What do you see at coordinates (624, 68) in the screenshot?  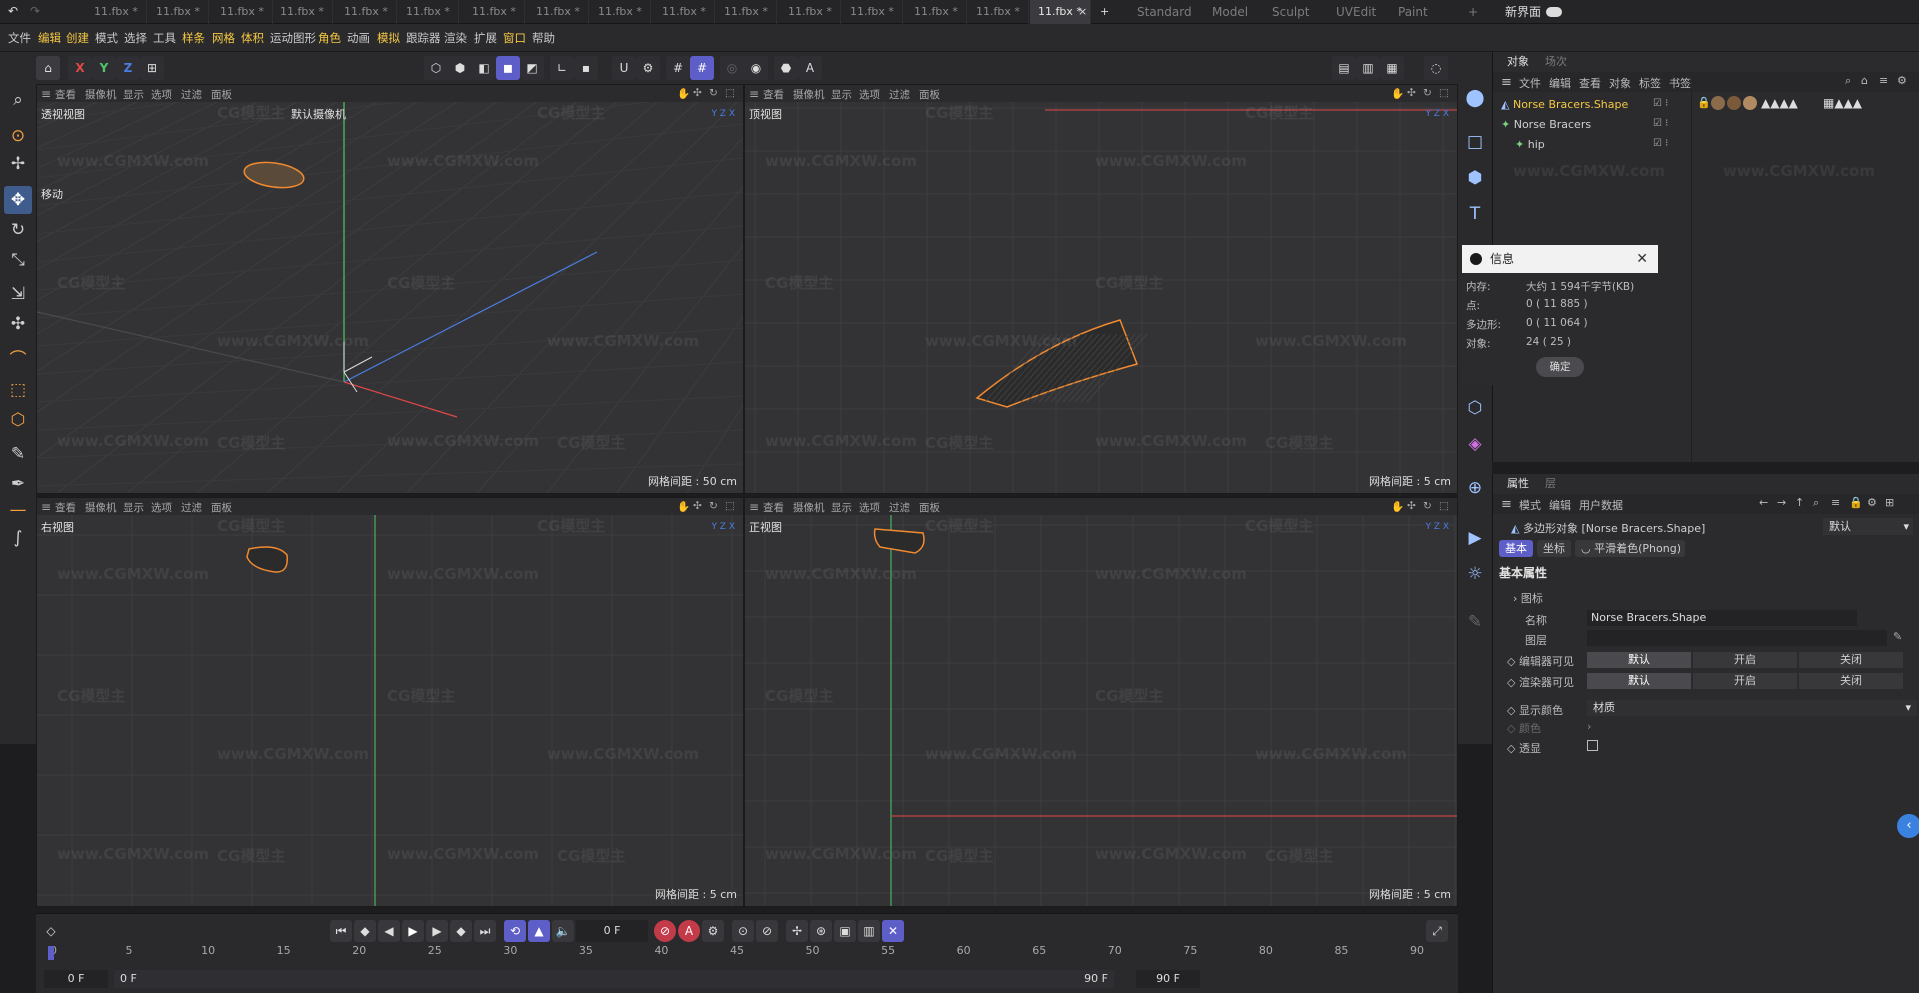 I see `magnet-icon: U` at bounding box center [624, 68].